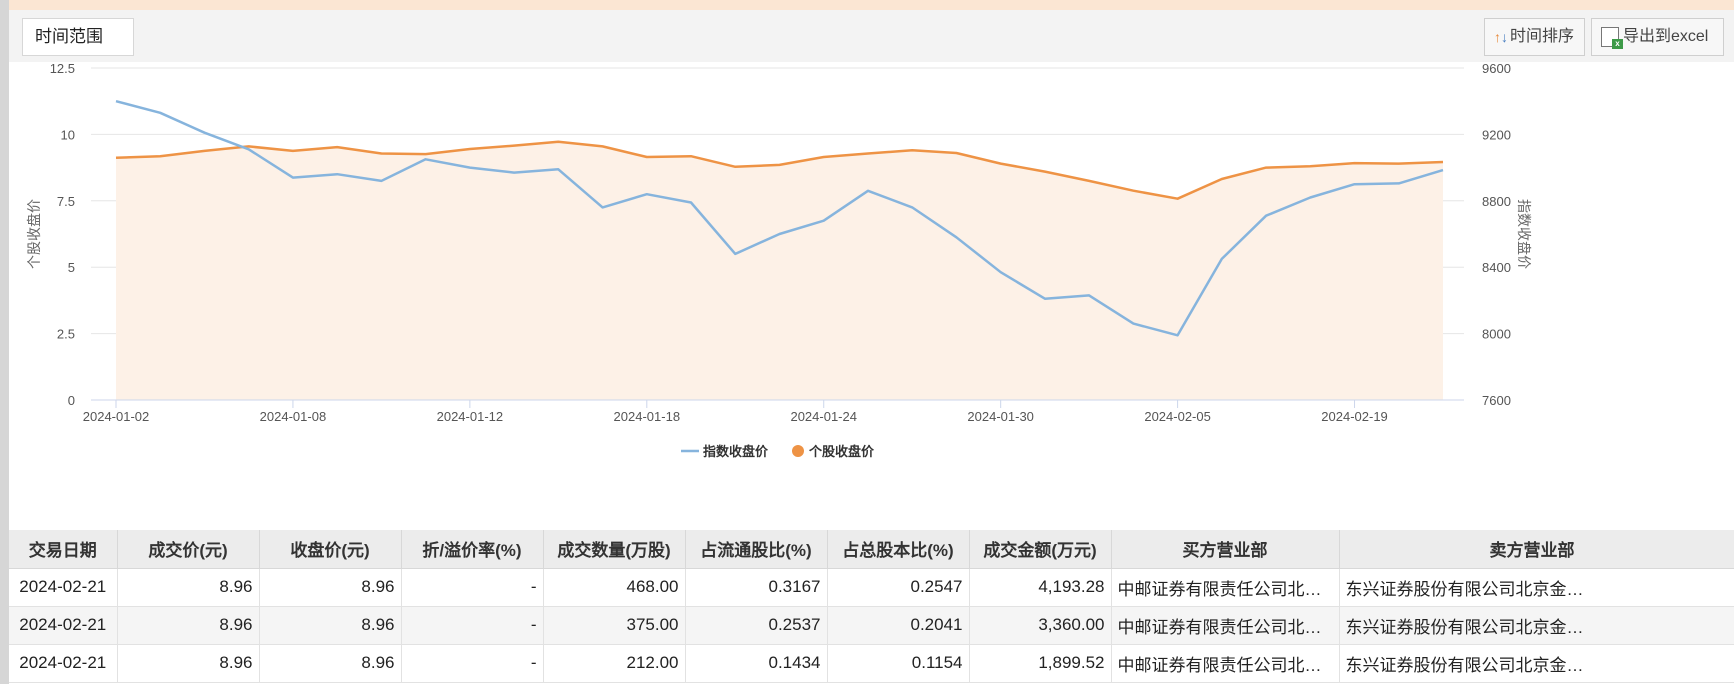  Describe the element at coordinates (798, 451) in the screenshot. I see `legend-stock-dot-mark` at that location.